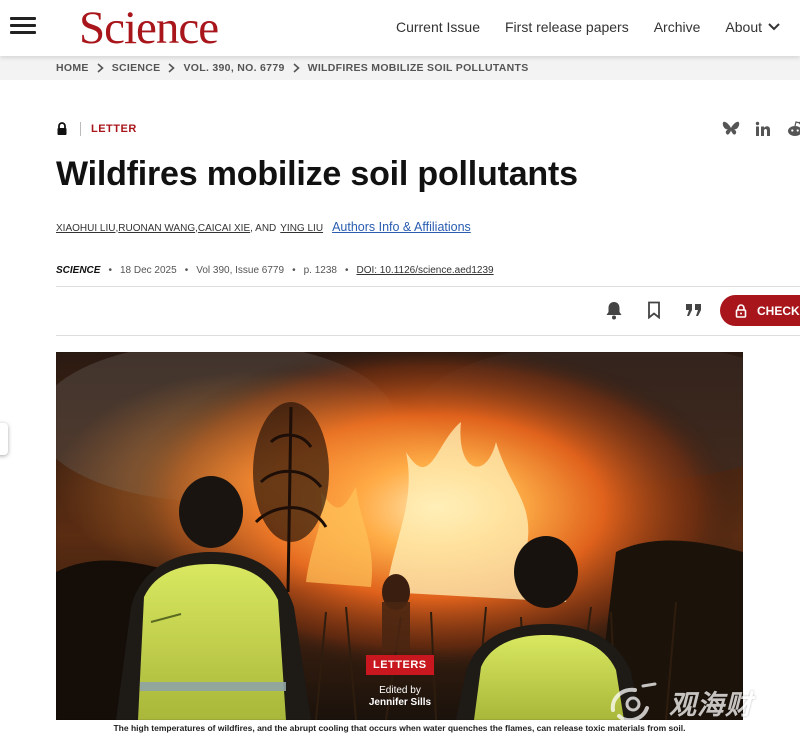 The image size is (800, 740). Describe the element at coordinates (793, 129) in the screenshot. I see `reddit-icon` at that location.